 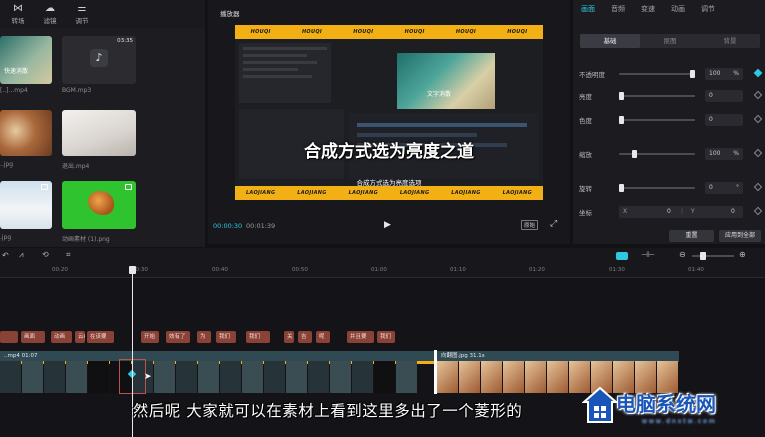 I want to click on tiger-image, so click(x=101, y=203).